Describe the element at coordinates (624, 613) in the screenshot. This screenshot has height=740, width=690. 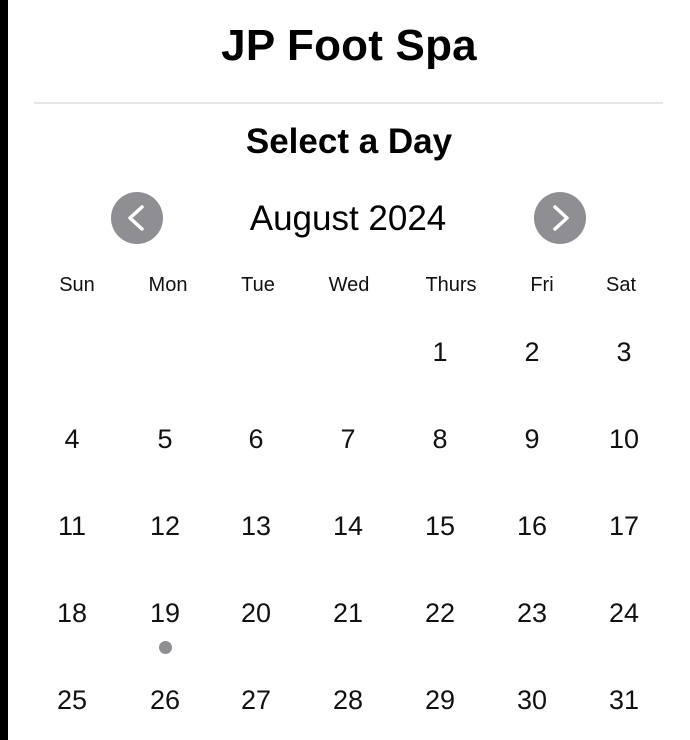
I see `day-cell-24: 24` at that location.